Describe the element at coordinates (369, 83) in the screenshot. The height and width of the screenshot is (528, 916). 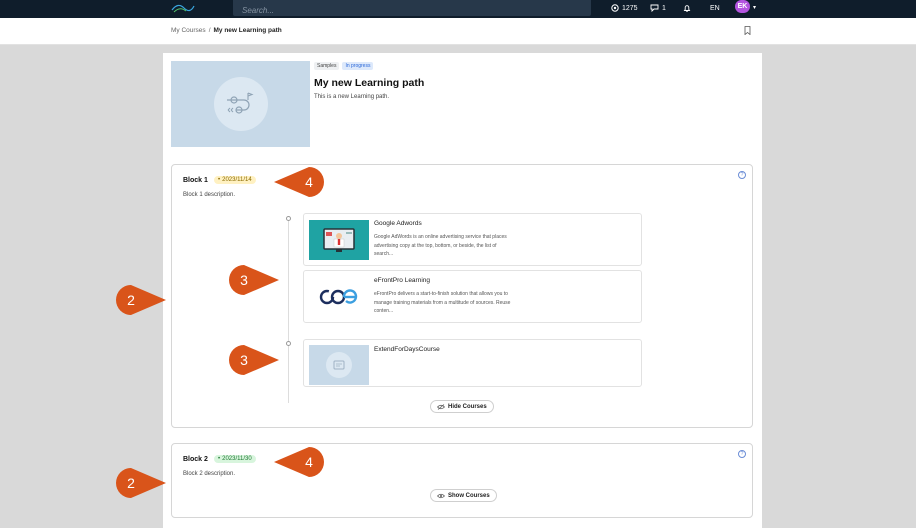
I see `page-title: My new Learning path` at that location.